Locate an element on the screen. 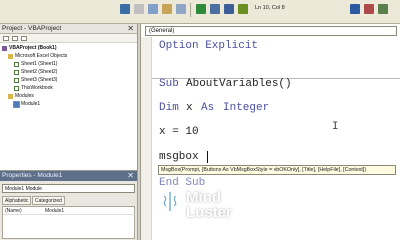  code-assignment: x = 10 is located at coordinates (179, 132).